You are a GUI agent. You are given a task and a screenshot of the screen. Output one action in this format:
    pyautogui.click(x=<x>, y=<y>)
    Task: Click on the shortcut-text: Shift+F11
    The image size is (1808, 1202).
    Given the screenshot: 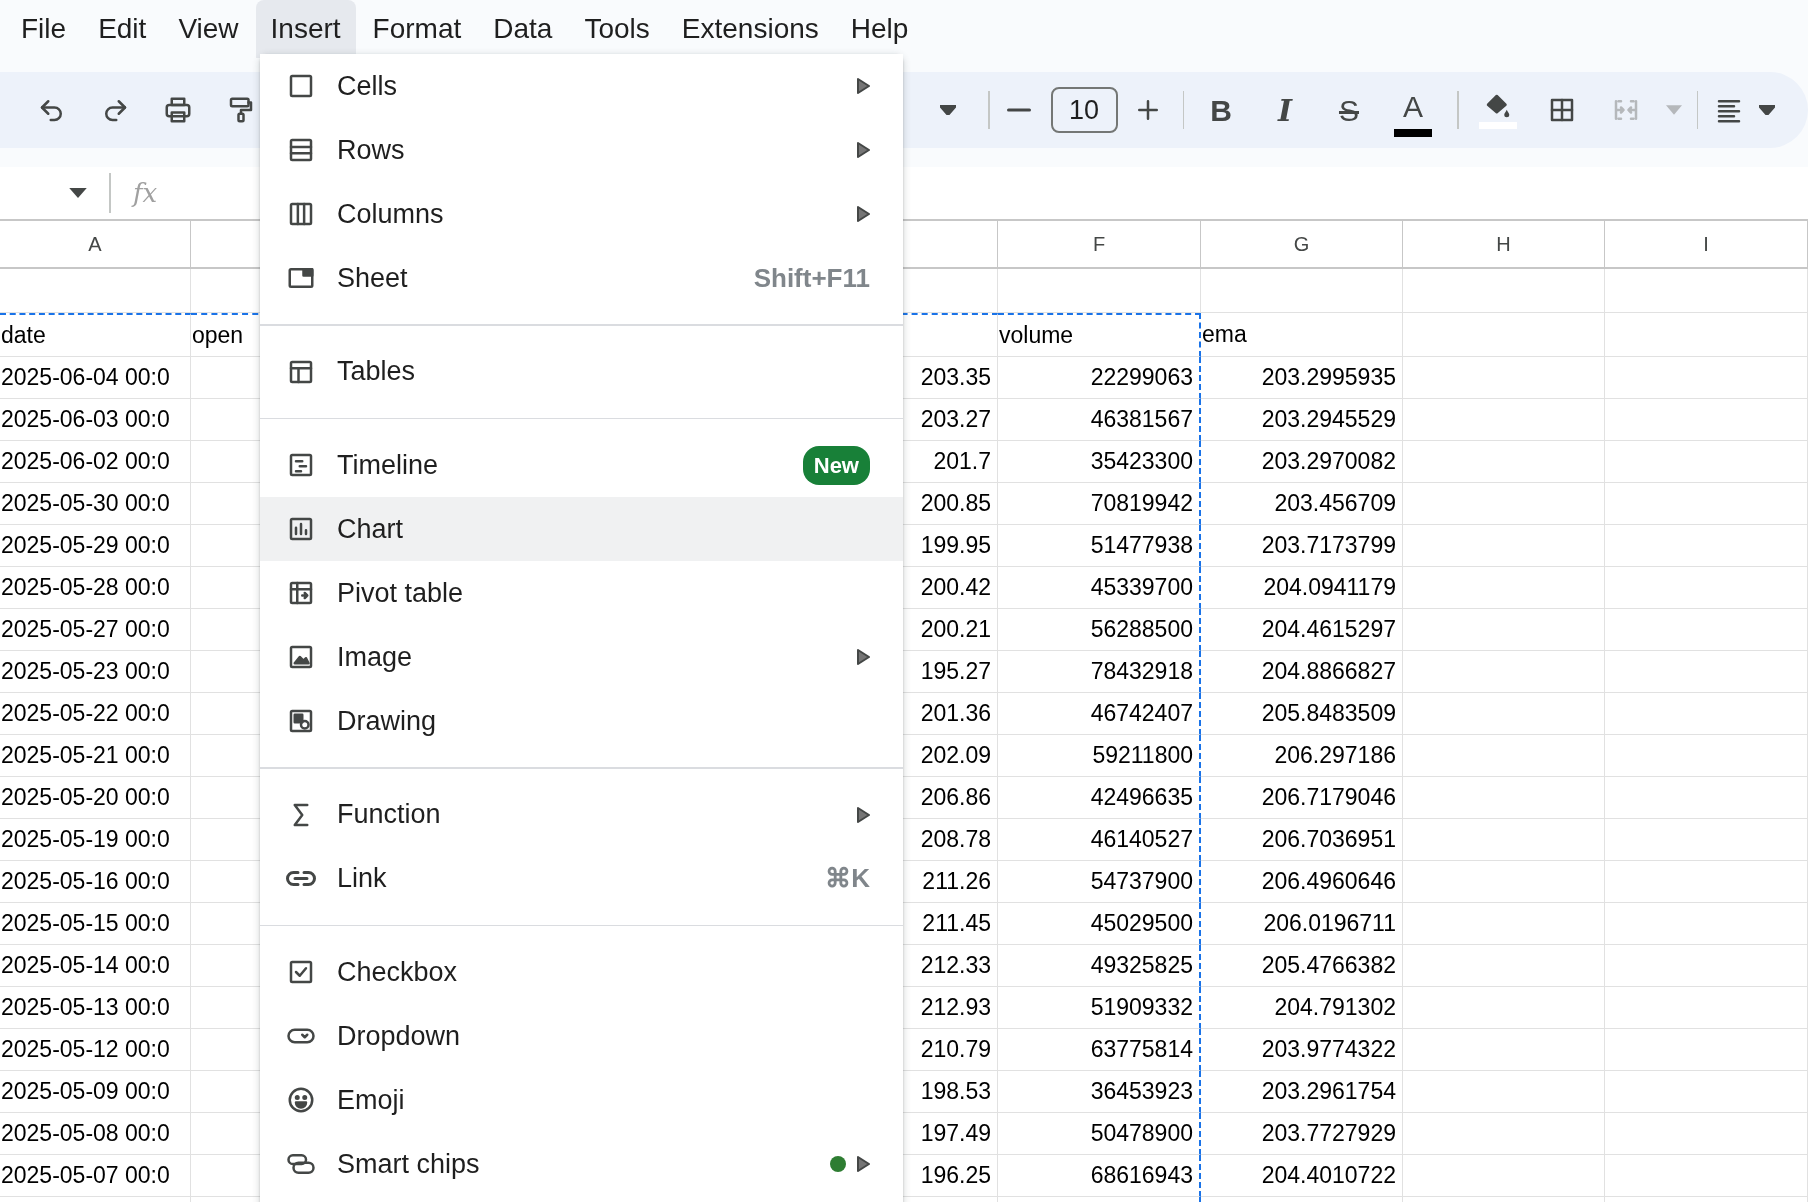 What is the action you would take?
    pyautogui.click(x=811, y=278)
    